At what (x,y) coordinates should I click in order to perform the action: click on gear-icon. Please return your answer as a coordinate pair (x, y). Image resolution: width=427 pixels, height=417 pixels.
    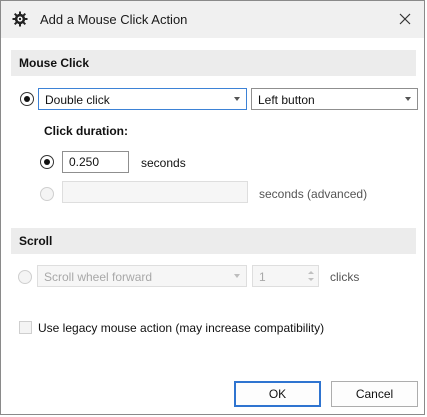
    Looking at the image, I should click on (20, 19).